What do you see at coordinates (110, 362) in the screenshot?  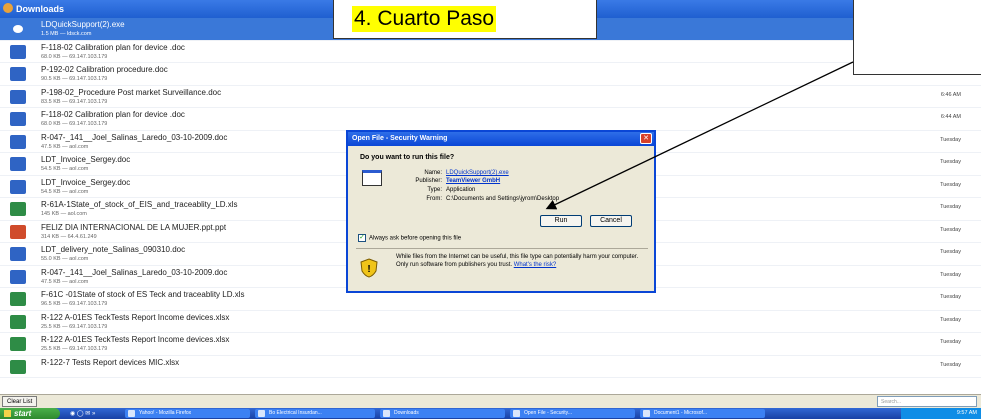 I see `download-filename: R-122-7 Tests Report devices MIC.xlsx` at bounding box center [110, 362].